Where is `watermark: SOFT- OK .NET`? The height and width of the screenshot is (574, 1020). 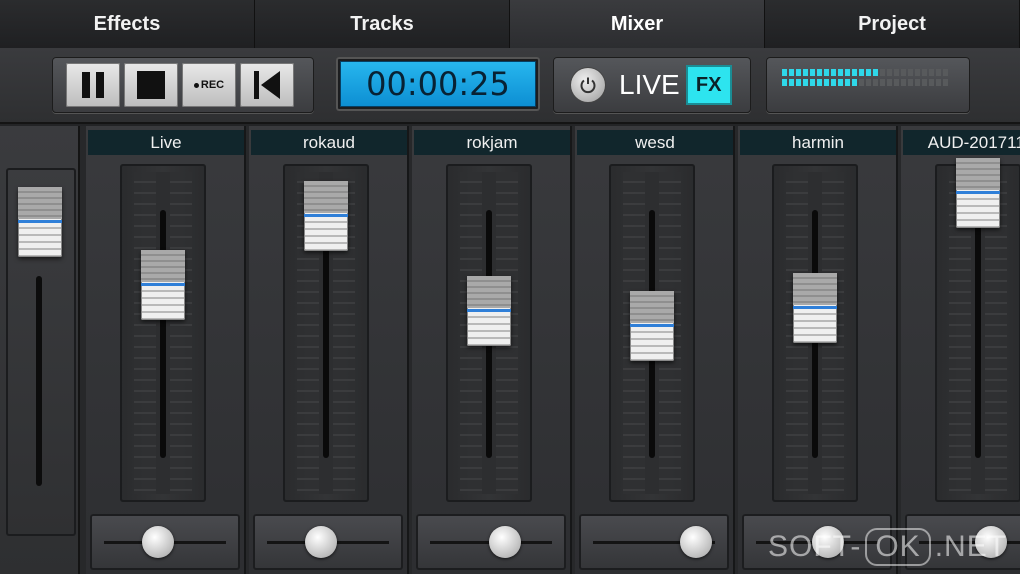 watermark: SOFT- OK .NET is located at coordinates (887, 547).